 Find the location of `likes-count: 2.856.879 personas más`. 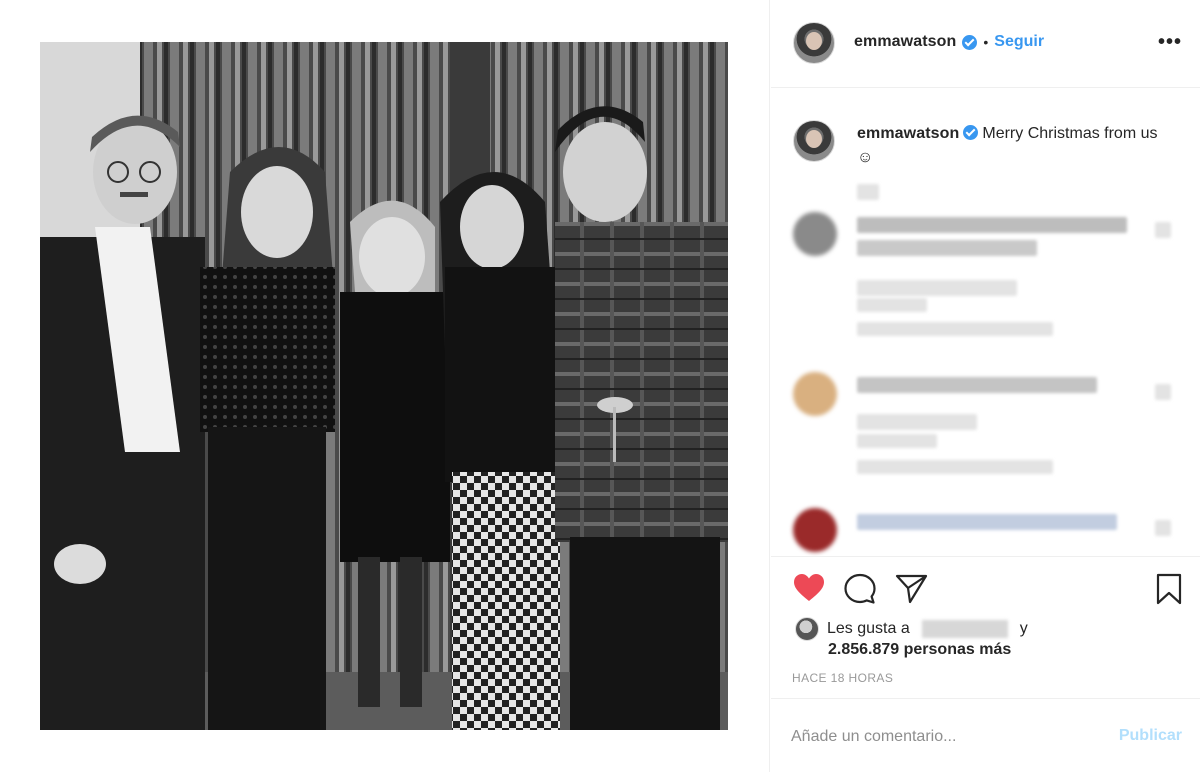

likes-count: 2.856.879 personas más is located at coordinates (919, 650).